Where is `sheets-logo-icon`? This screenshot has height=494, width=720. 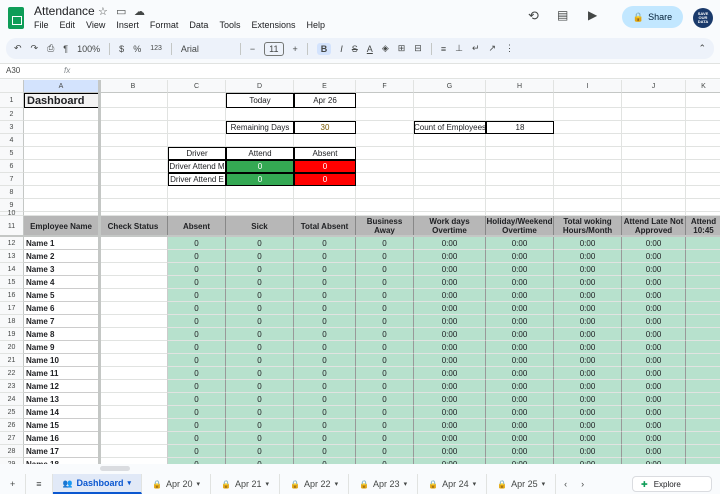 sheets-logo-icon is located at coordinates (16, 18).